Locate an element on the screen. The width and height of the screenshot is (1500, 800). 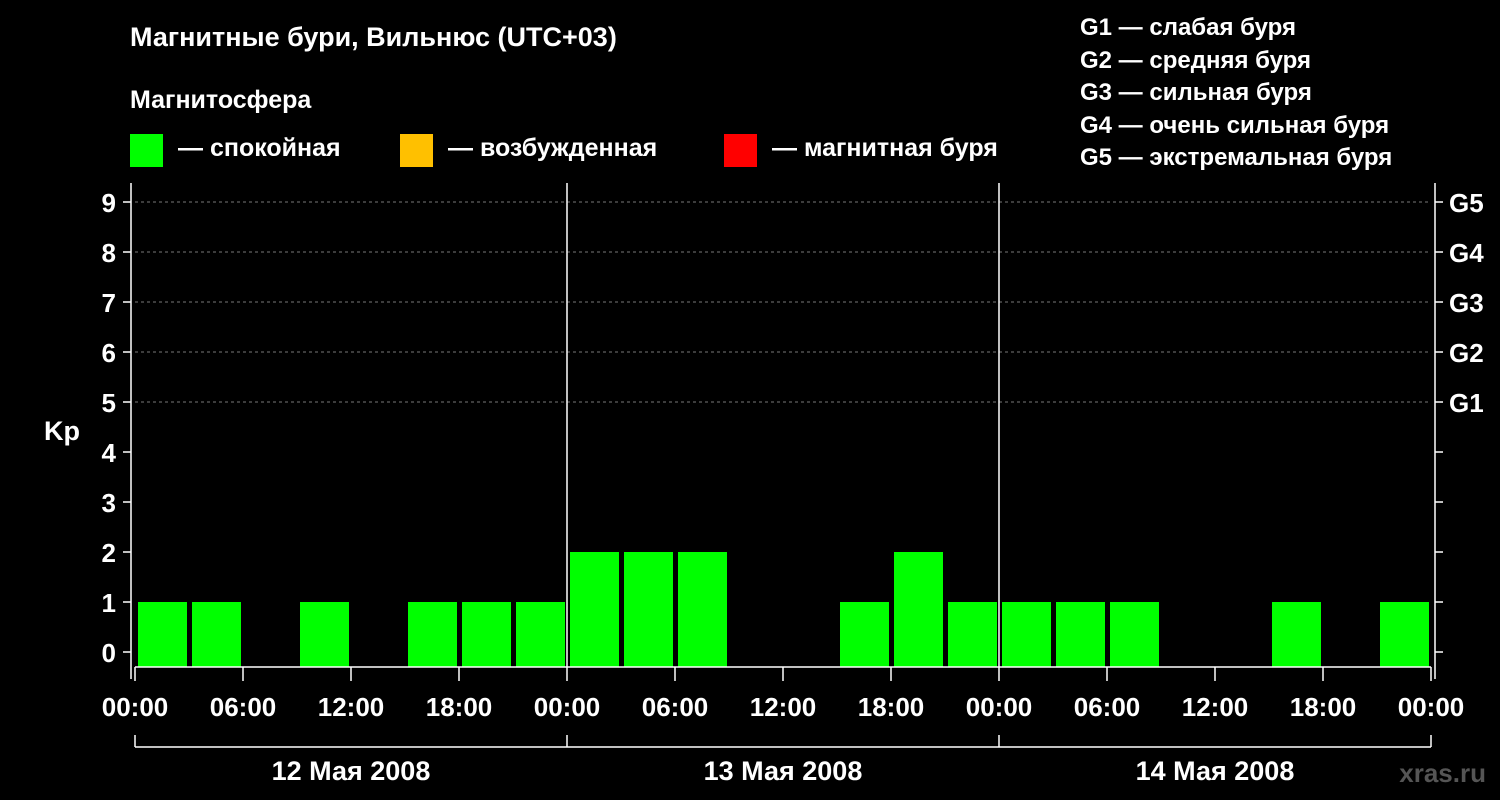
day-label: 13 Мая 2008 is located at coordinates (783, 771).